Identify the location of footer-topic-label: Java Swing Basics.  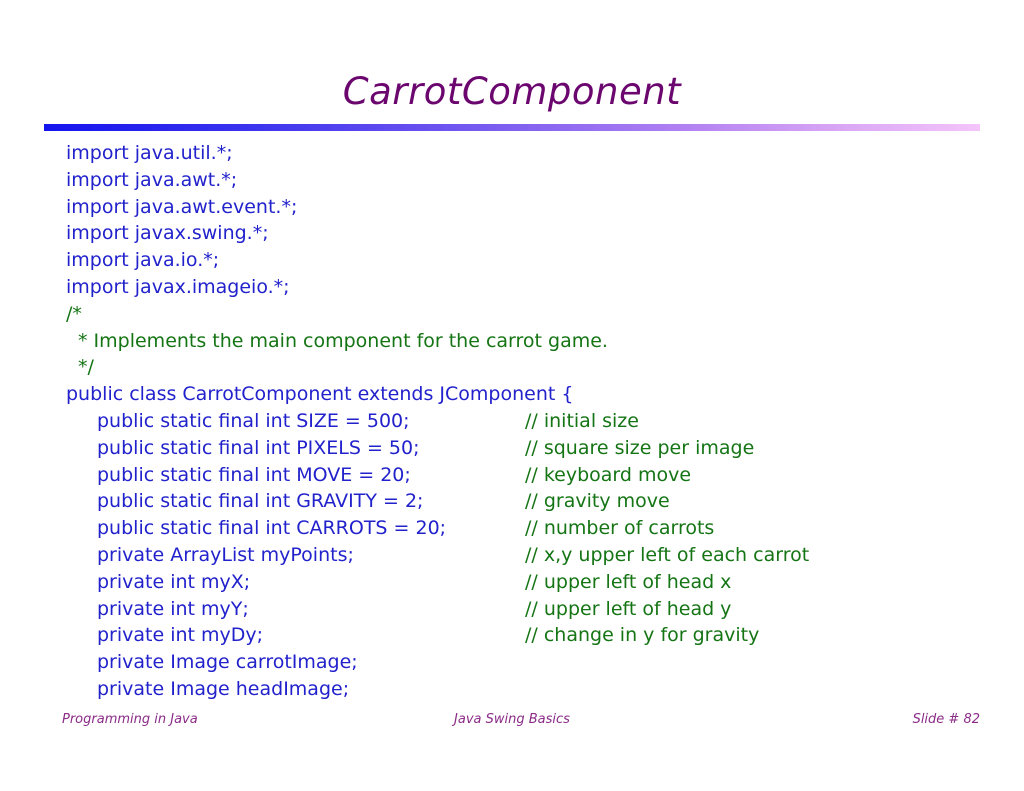
(512, 719).